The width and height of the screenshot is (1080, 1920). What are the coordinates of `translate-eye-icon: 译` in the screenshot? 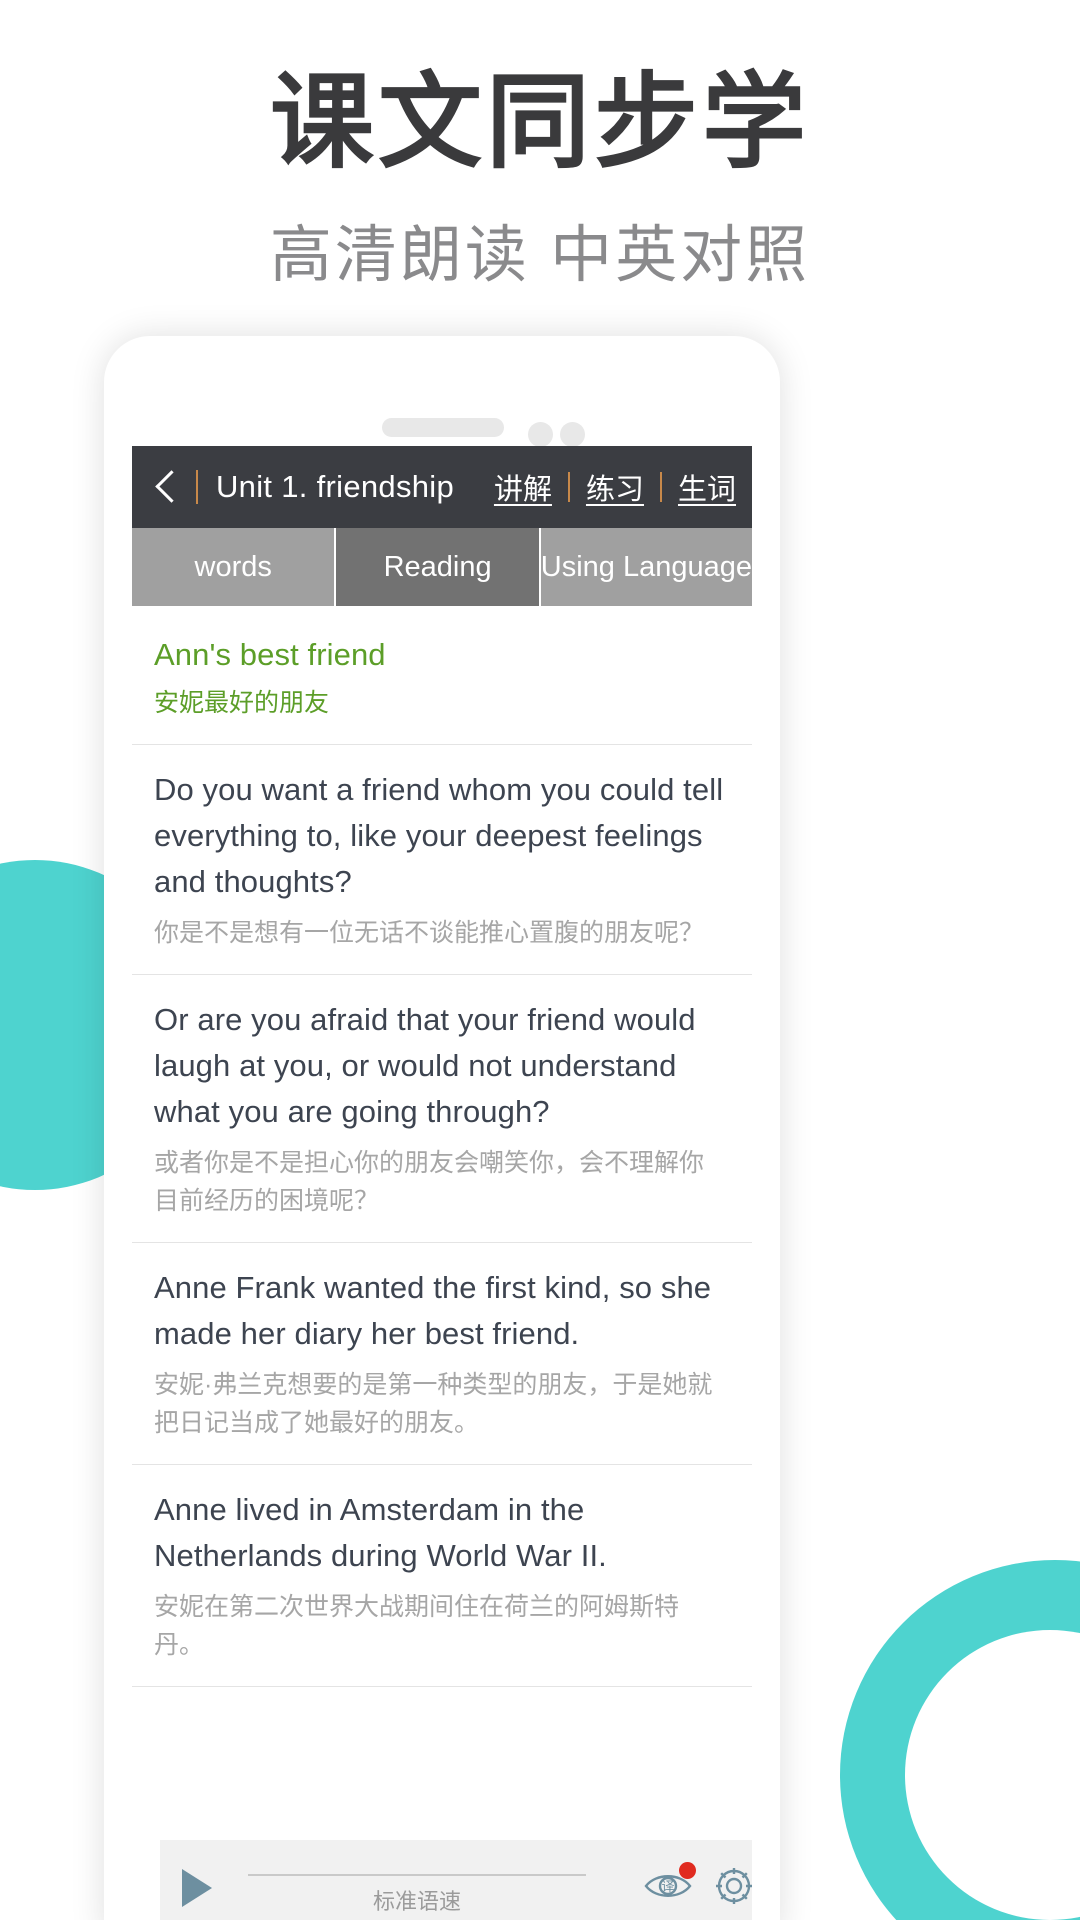 It's located at (669, 1886).